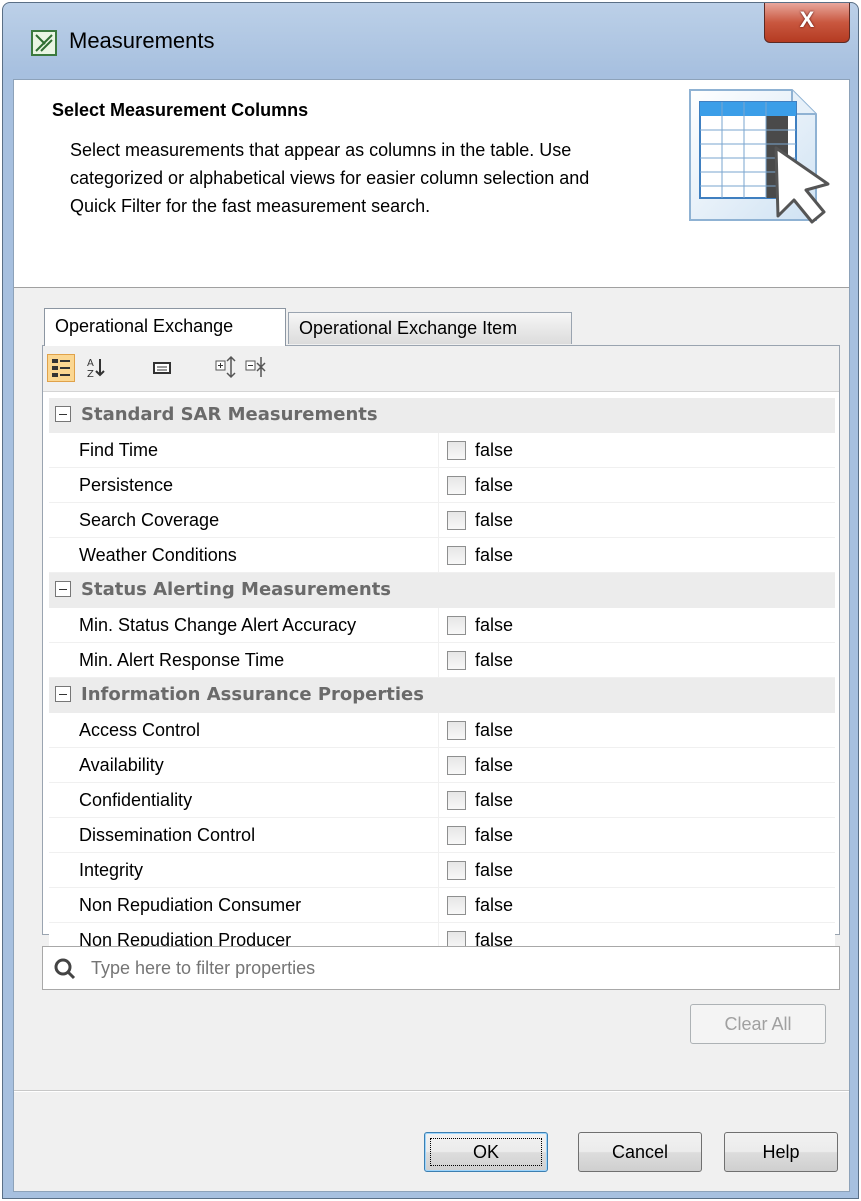 This screenshot has width=861, height=1201. I want to click on footer-separator, so click(431, 1091).